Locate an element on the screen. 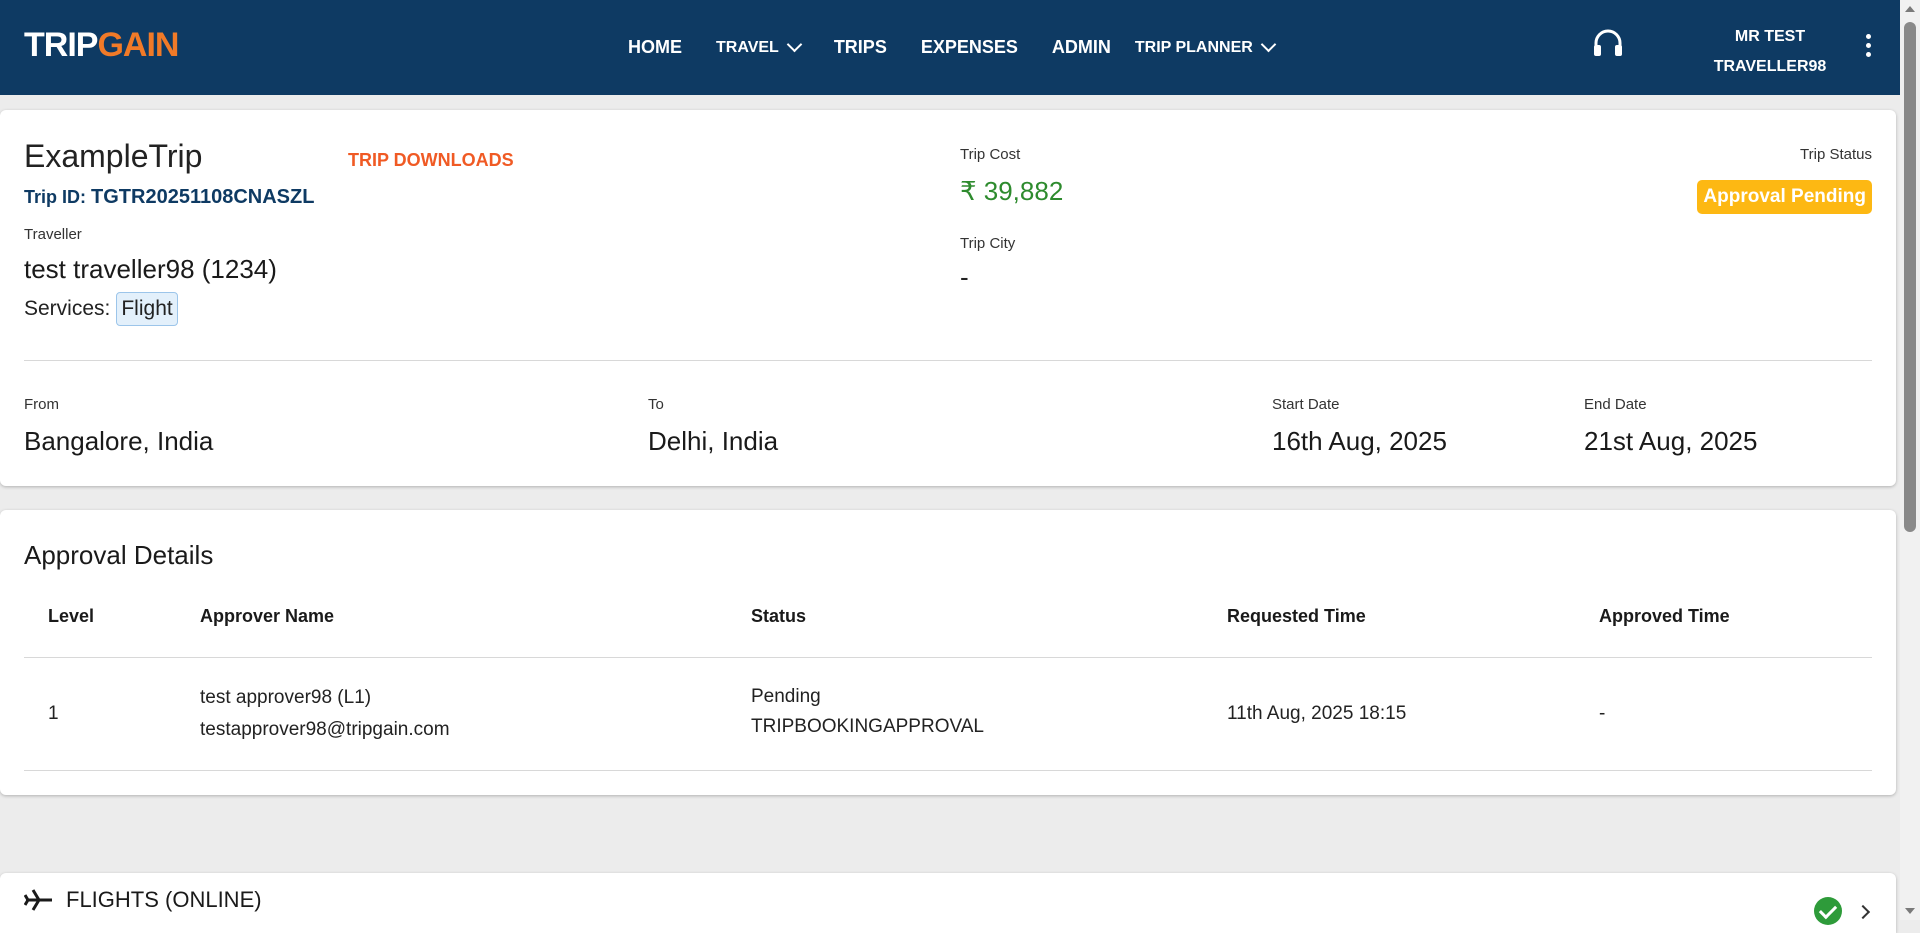 The width and height of the screenshot is (1920, 933). nav-trip-planner-label: TRIP PLANNER is located at coordinates (1193, 47).